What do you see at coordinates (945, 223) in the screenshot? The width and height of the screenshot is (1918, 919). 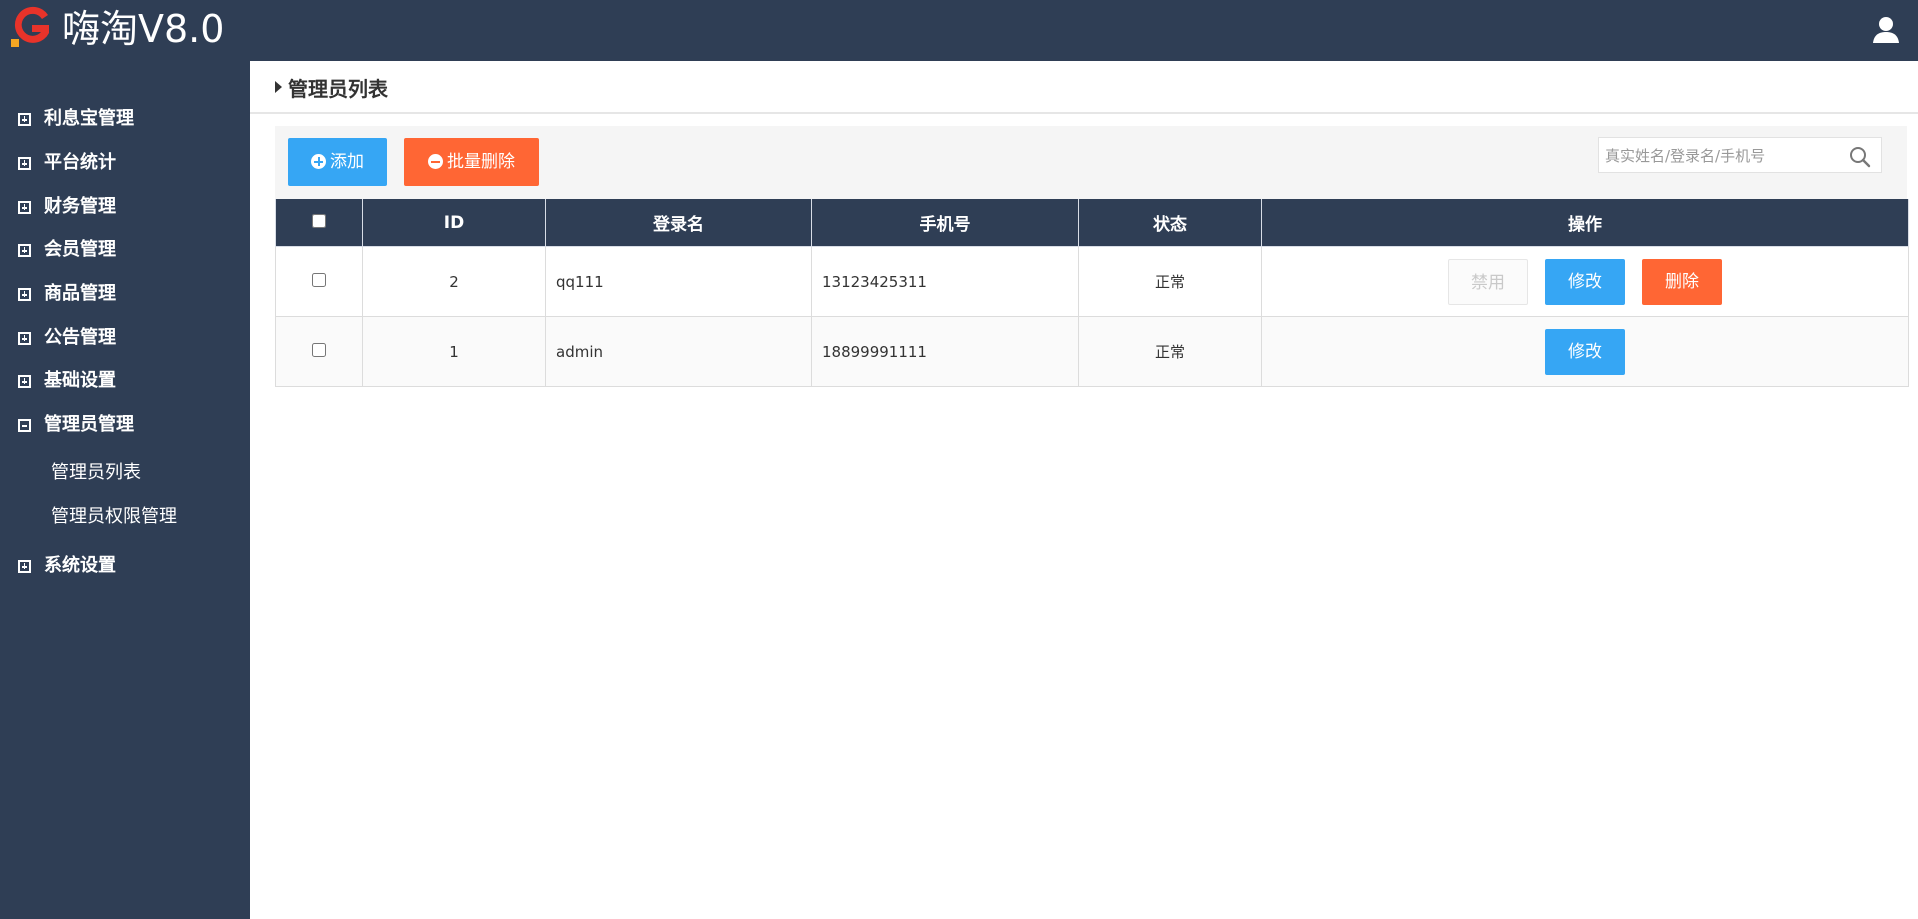 I see `column-header-phone: 手机号` at bounding box center [945, 223].